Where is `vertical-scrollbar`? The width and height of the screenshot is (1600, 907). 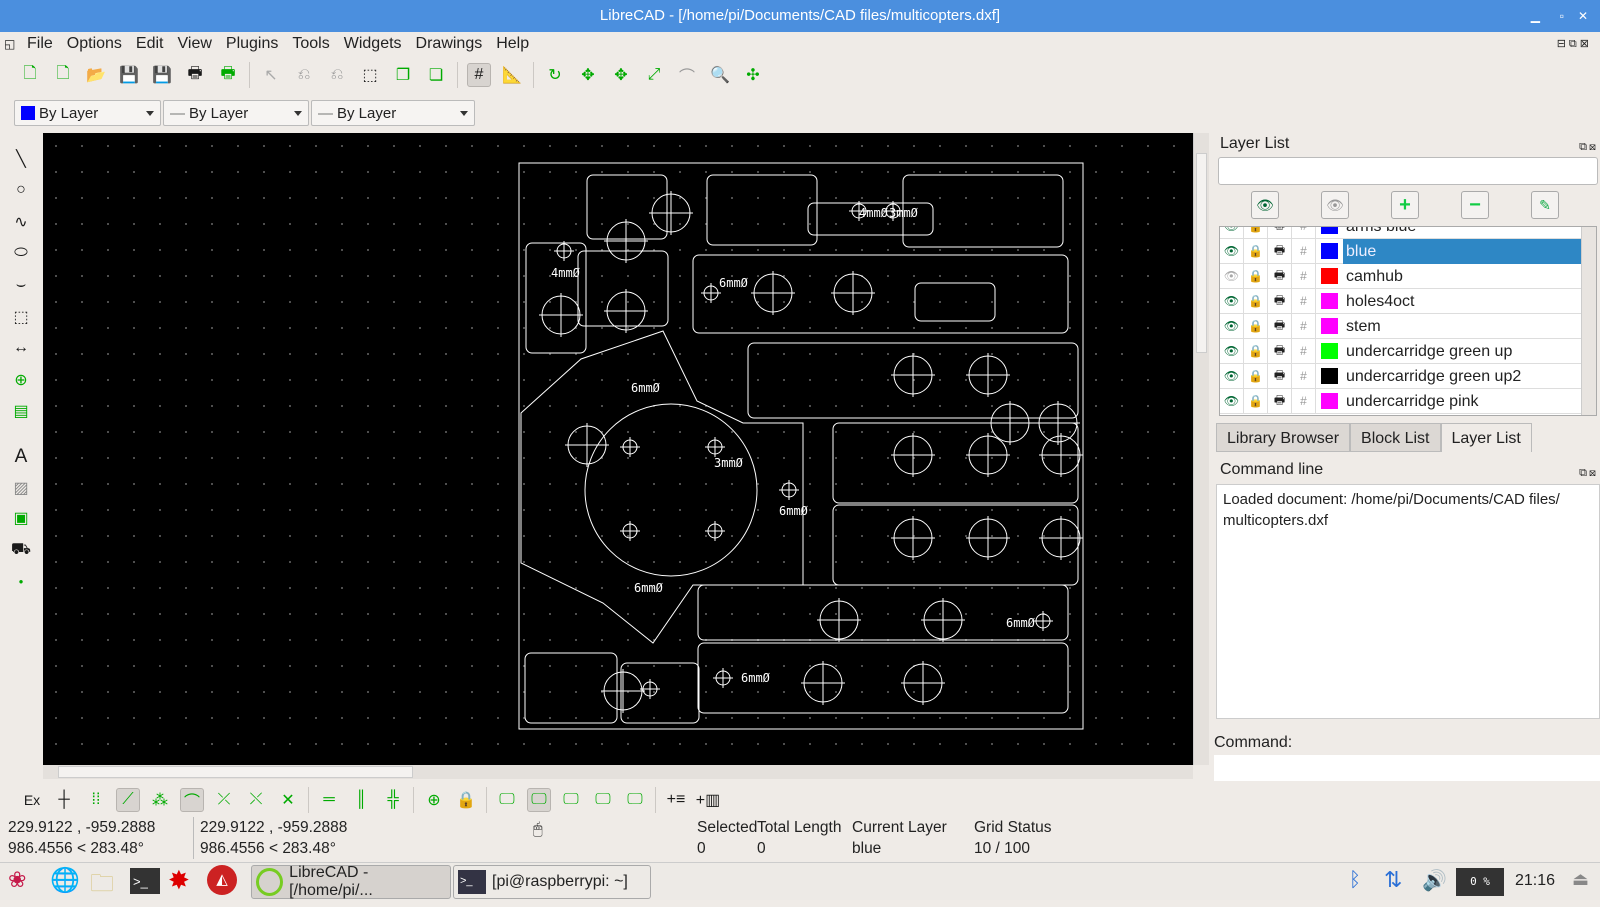
vertical-scrollbar is located at coordinates (1201, 449).